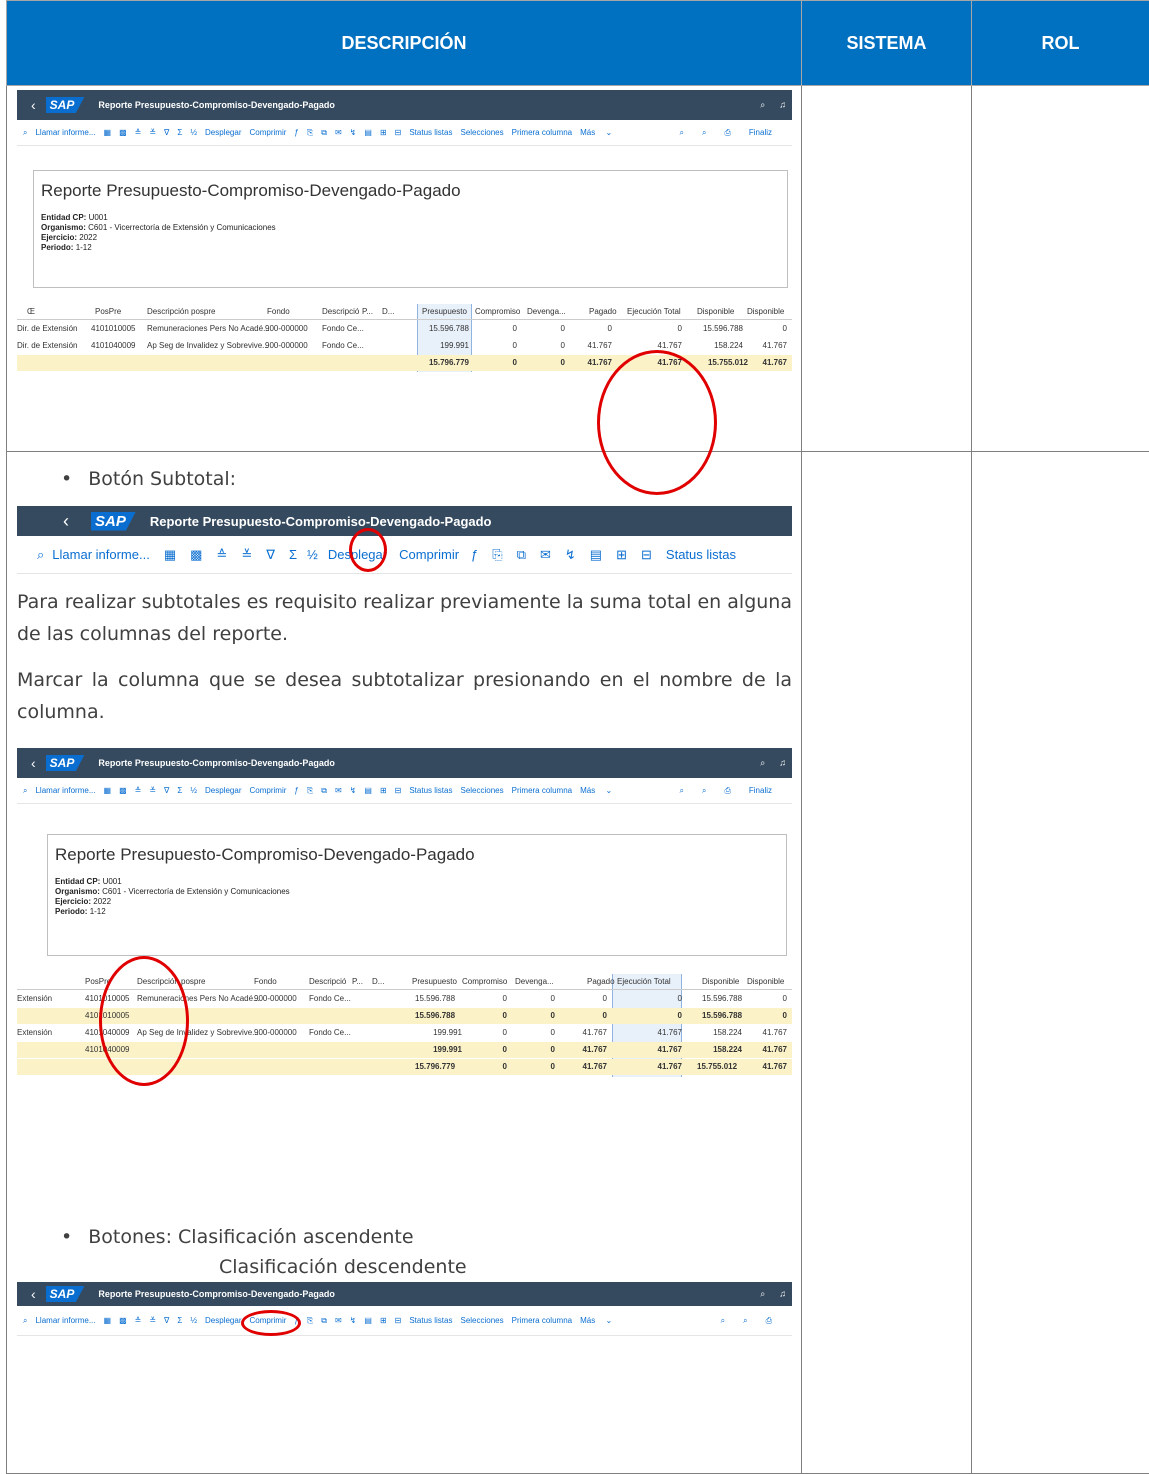 The width and height of the screenshot is (1149, 1474). Describe the element at coordinates (497, 311) in the screenshot. I see `col-compromiso: Compromiso` at that location.